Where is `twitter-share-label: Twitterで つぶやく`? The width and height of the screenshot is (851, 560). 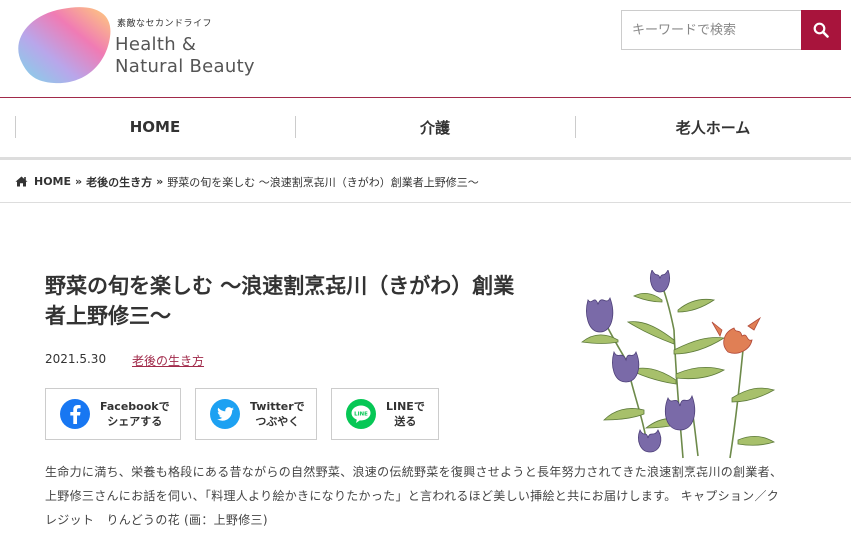 twitter-share-label: Twitterで つぶやく is located at coordinates (277, 414).